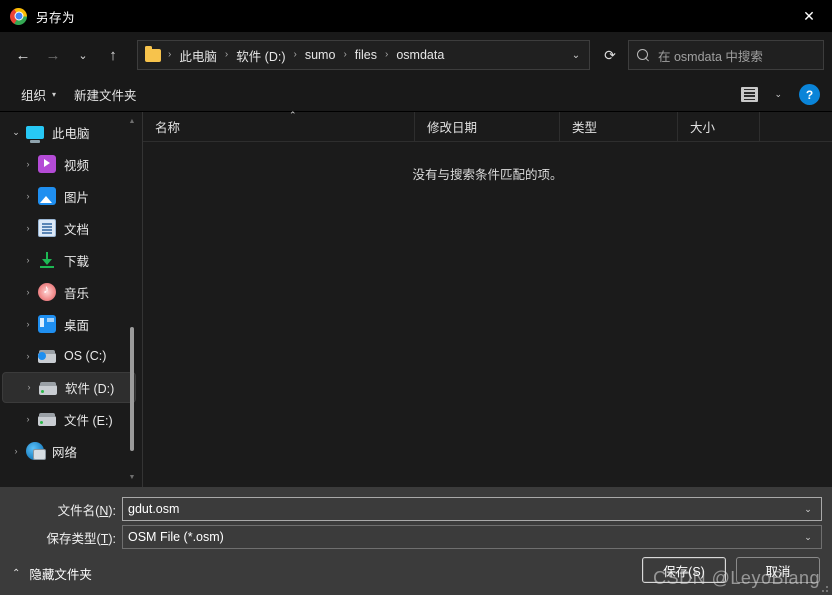 The image size is (832, 595). What do you see at coordinates (77, 197) in the screenshot?
I see `sidebar-item-label: 图片` at bounding box center [77, 197].